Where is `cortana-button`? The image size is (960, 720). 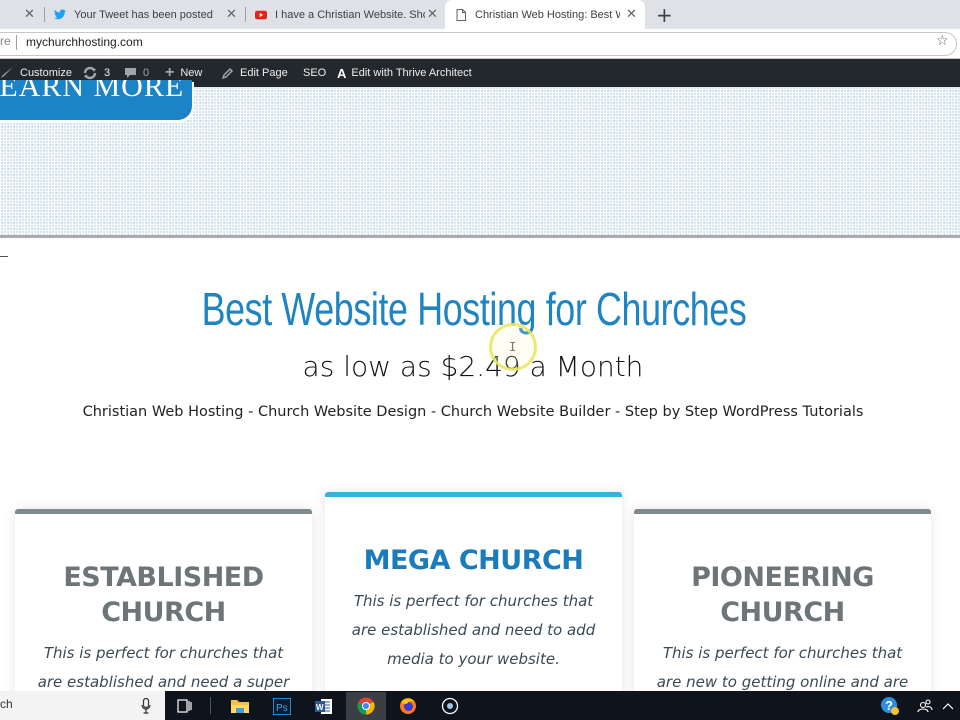 cortana-button is located at coordinates (450, 706).